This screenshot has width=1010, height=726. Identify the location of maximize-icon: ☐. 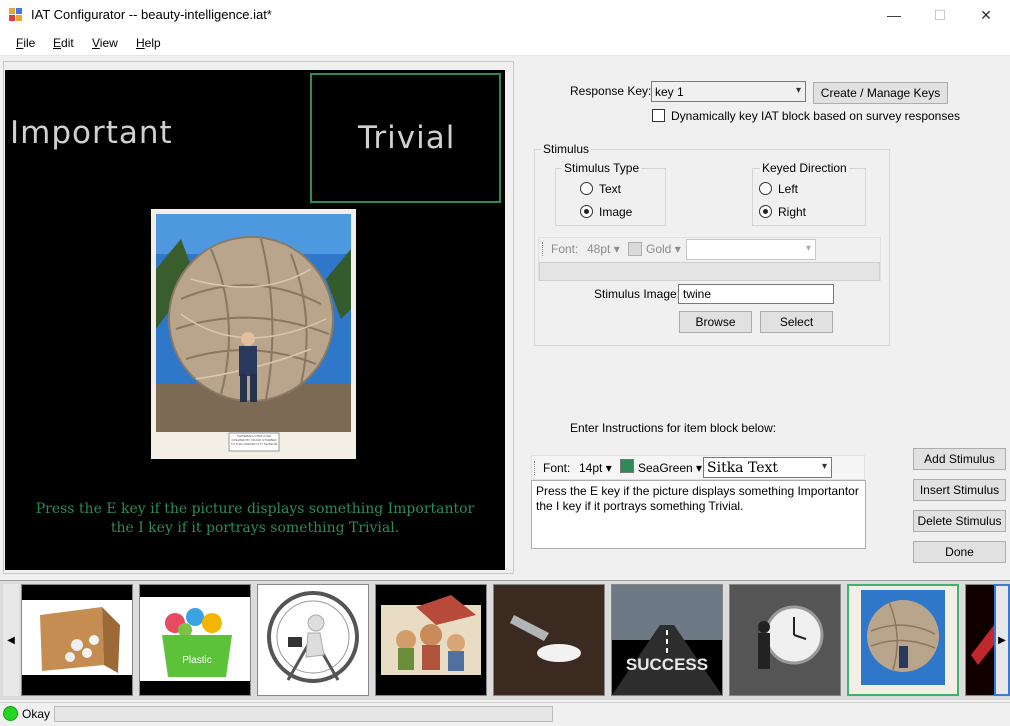
(940, 14).